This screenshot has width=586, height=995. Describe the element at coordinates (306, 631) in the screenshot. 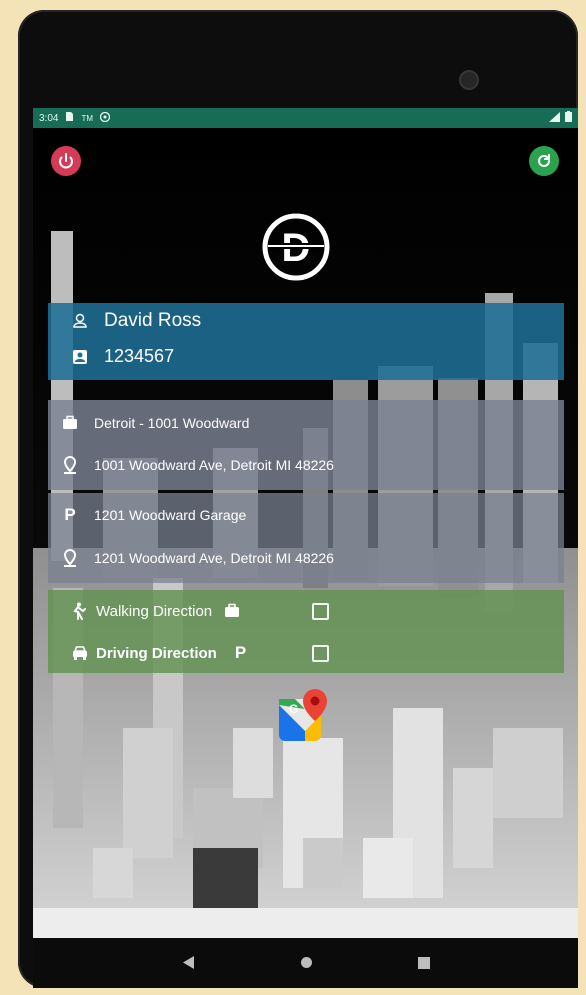

I see `directions-panel: Walking Direction Driving Direction P` at that location.